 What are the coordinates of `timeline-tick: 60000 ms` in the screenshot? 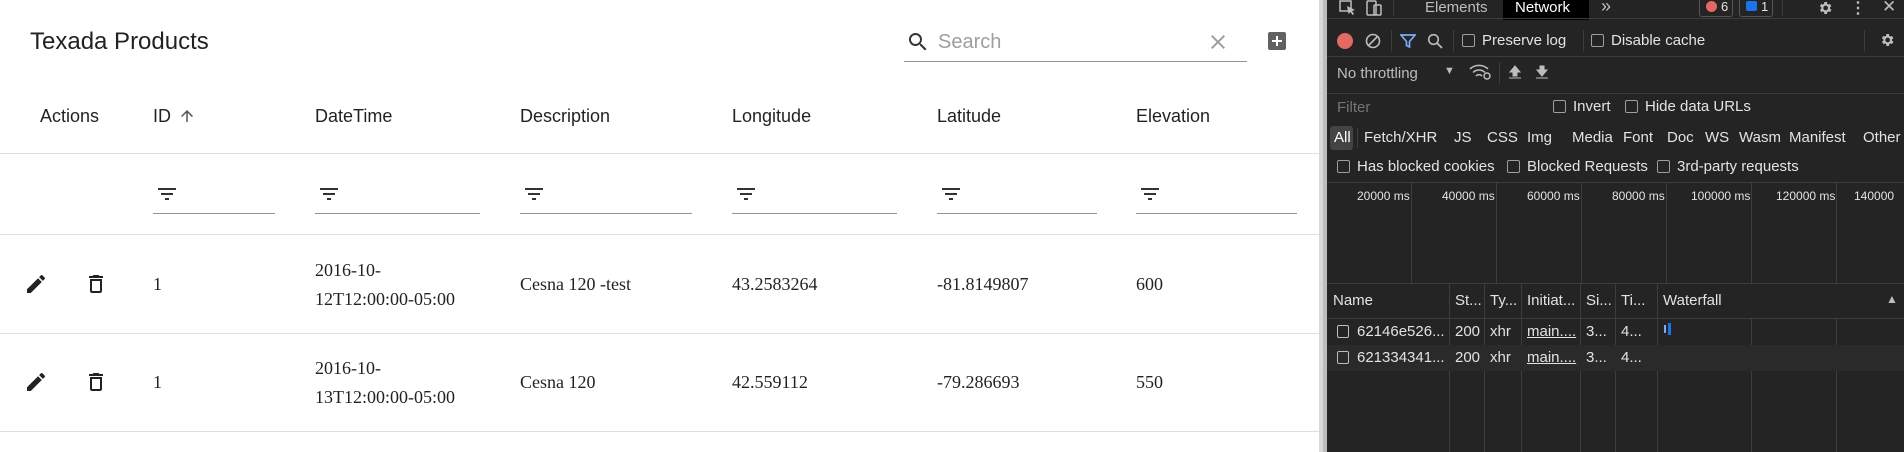 It's located at (1553, 196).